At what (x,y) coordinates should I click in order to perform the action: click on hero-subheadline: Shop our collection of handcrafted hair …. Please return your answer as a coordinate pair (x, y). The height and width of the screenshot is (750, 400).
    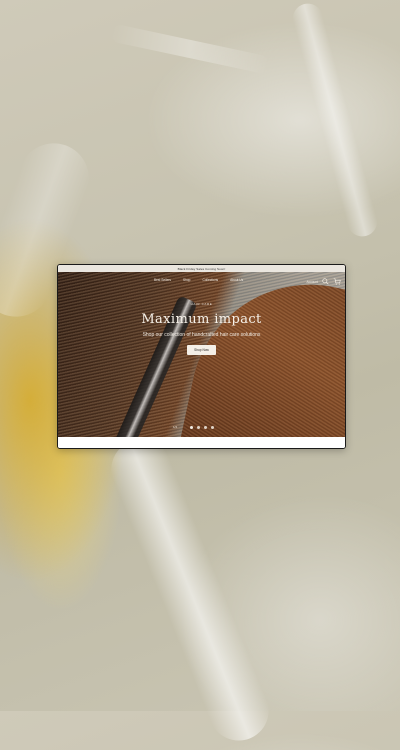
    Looking at the image, I should click on (201, 335).